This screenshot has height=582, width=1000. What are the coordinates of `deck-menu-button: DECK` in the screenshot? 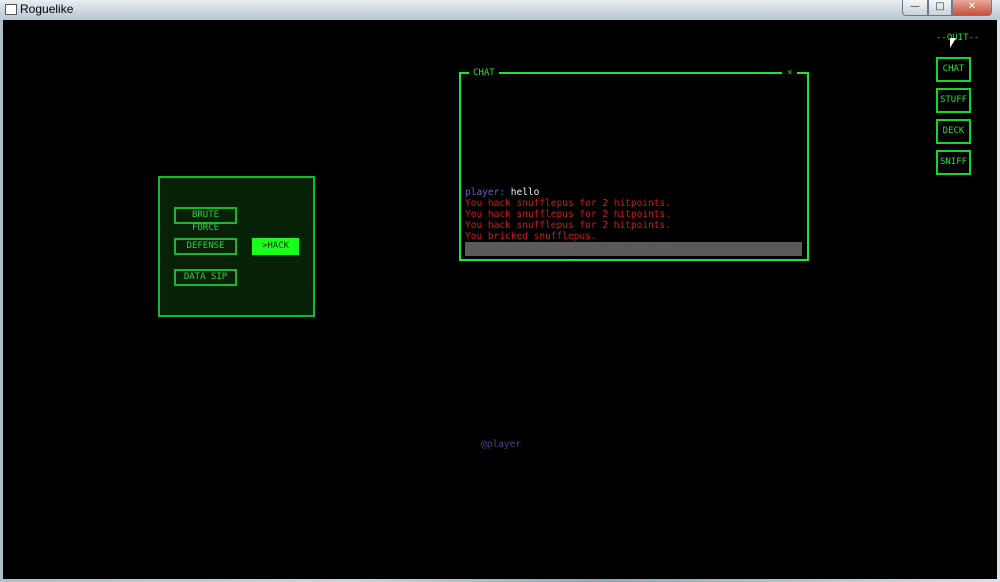 It's located at (953, 131).